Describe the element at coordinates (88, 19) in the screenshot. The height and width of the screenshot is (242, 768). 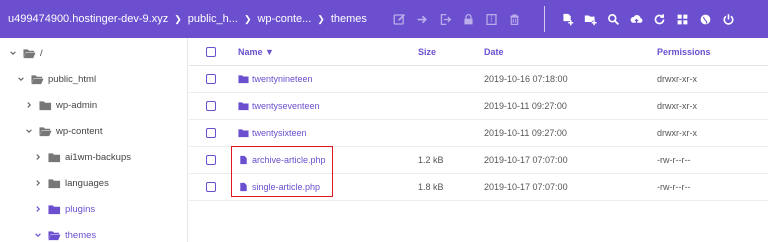
I see `breadcrumb-root: u499474900.hostinger-dev-9.xyz` at that location.